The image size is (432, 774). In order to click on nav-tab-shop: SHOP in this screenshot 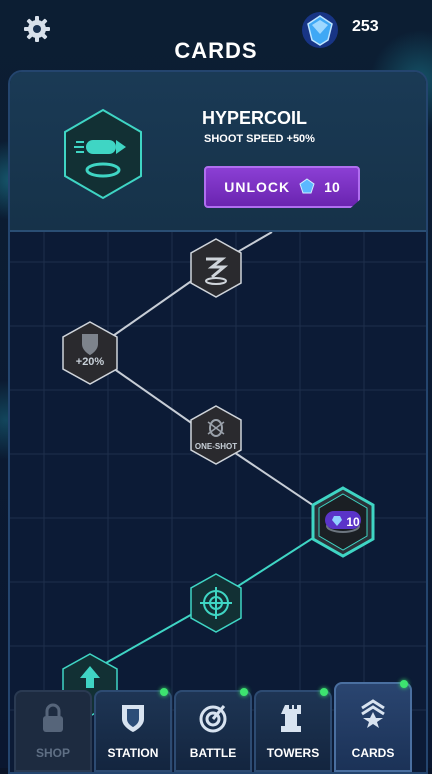, I will do `click(53, 731)`.